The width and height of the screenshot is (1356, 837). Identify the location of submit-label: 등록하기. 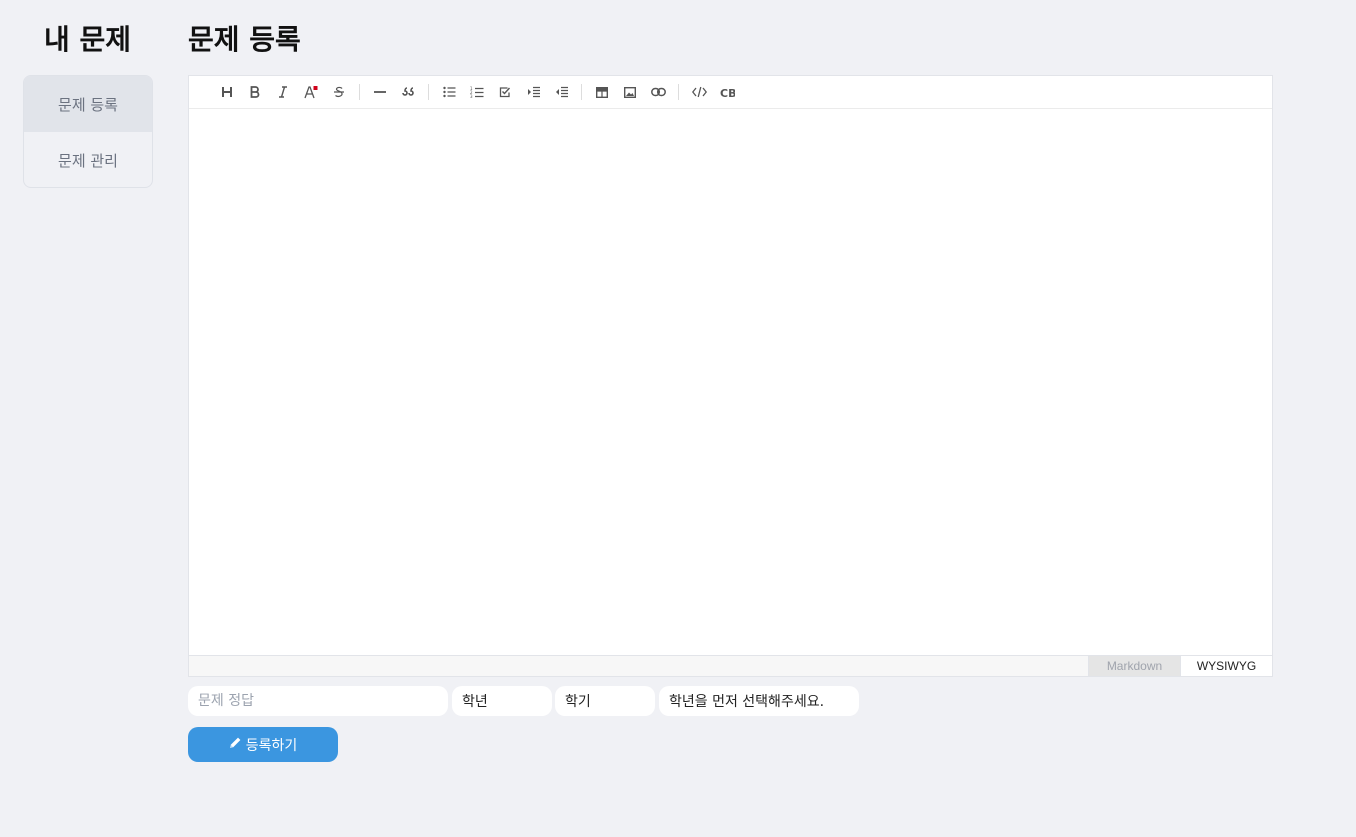
(271, 745).